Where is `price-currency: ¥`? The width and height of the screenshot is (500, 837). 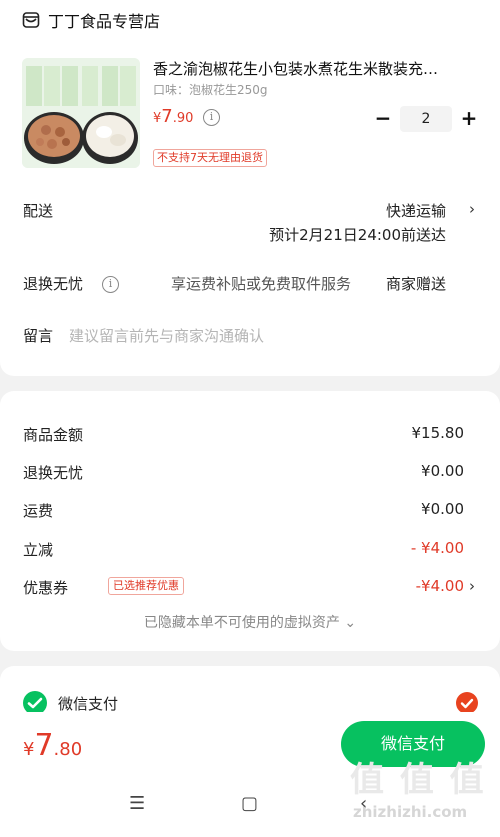
price-currency: ¥ is located at coordinates (157, 118).